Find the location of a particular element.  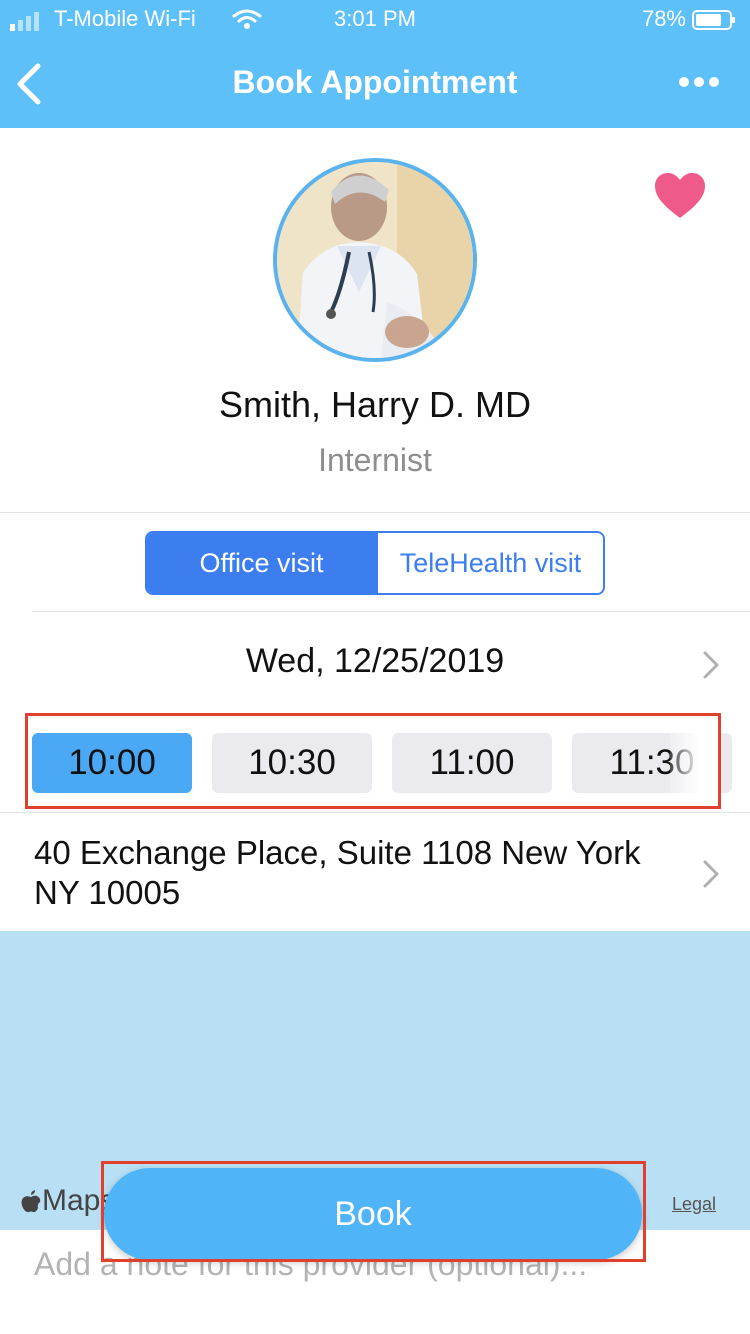

provider-specialty: Internist is located at coordinates (375, 460).